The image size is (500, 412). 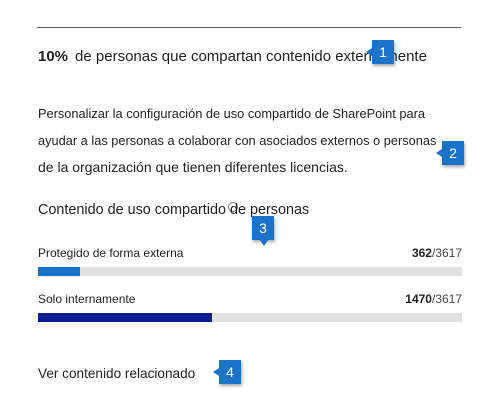 I want to click on metric-value: 362/3617, so click(x=437, y=253).